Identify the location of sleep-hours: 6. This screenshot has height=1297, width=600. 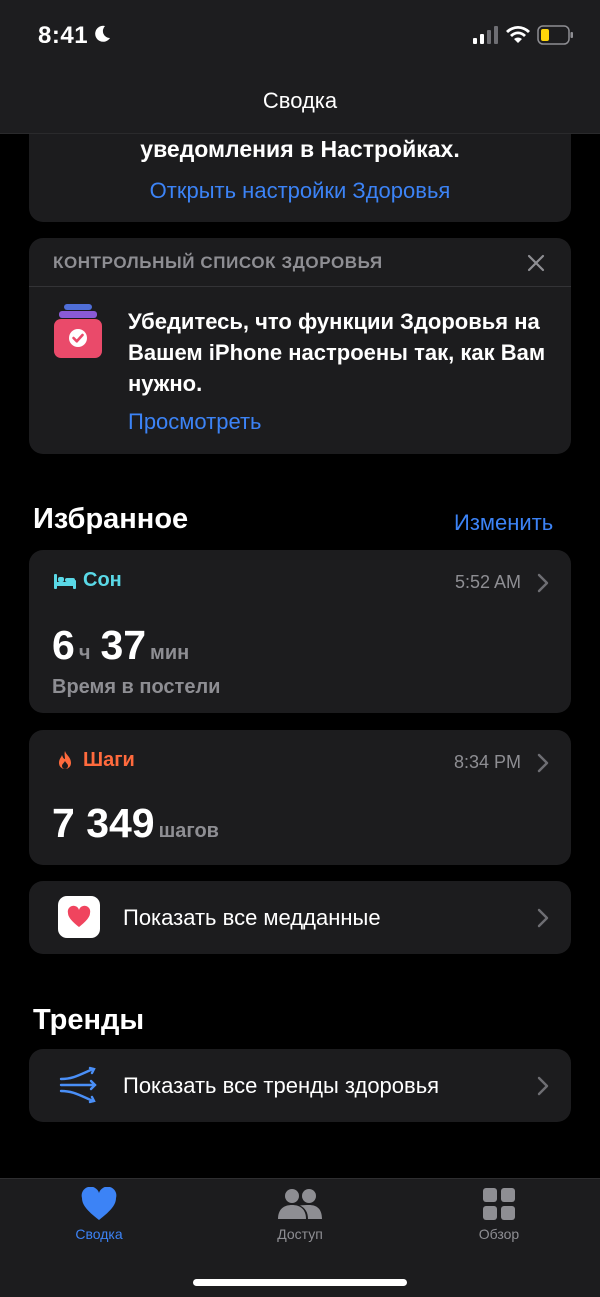
(63, 645).